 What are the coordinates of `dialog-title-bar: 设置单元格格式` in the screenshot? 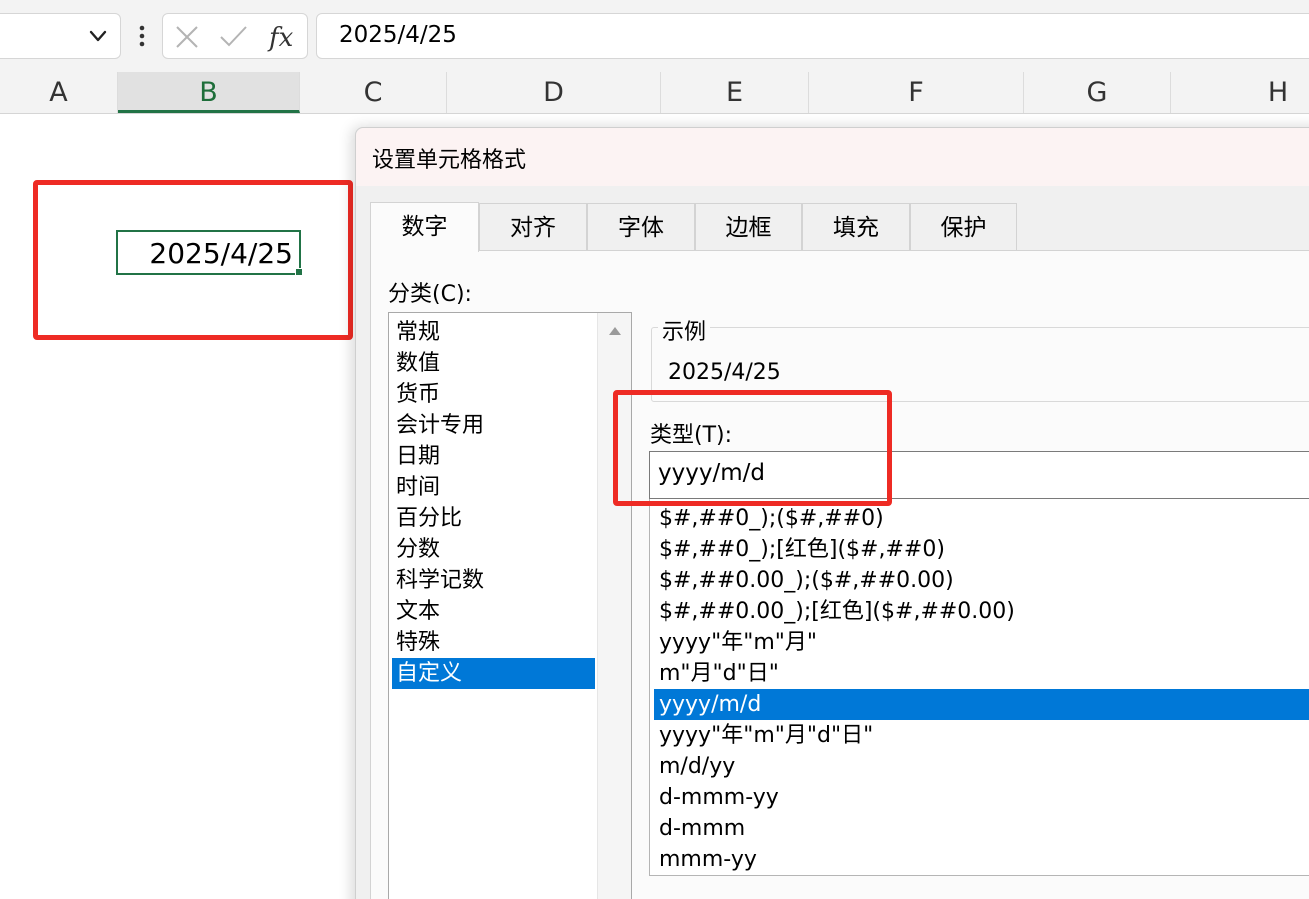 It's located at (832, 157).